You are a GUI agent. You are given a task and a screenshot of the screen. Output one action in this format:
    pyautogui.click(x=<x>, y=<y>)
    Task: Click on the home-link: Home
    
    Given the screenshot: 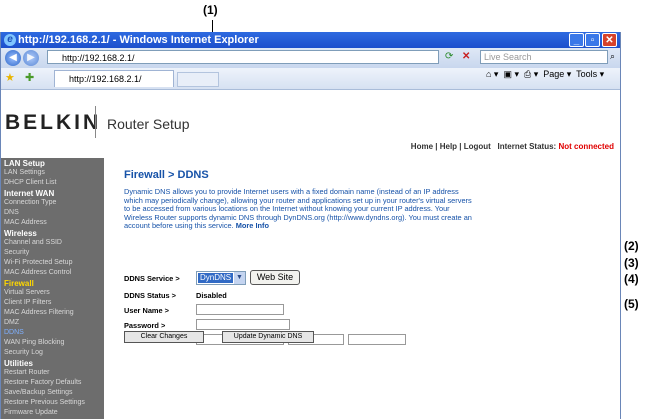 What is the action you would take?
    pyautogui.click(x=422, y=146)
    